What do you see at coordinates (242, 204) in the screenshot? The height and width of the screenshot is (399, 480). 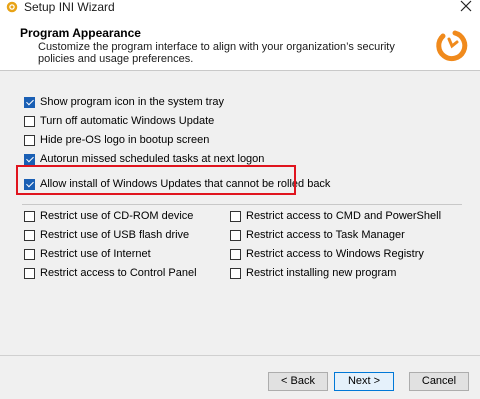 I see `divider` at bounding box center [242, 204].